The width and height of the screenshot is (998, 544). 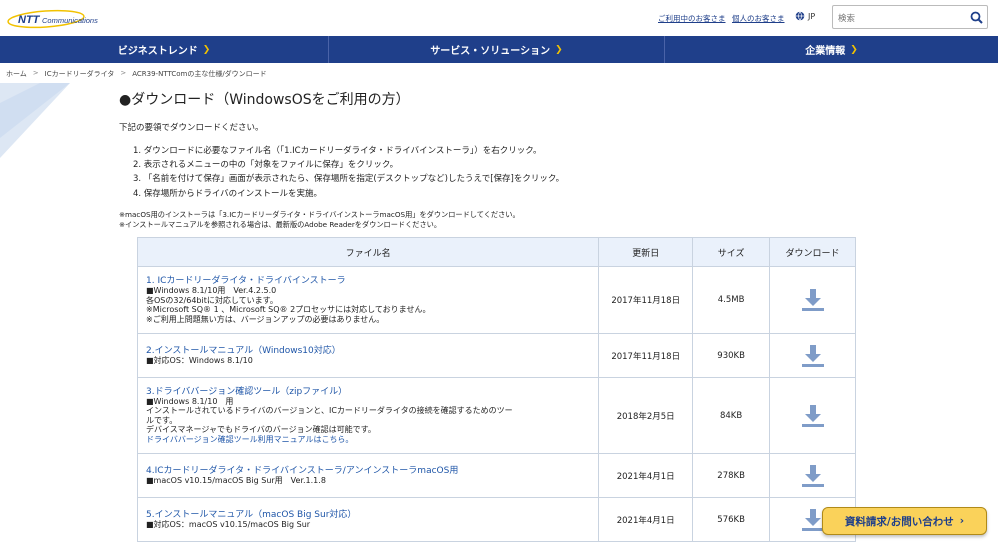 I want to click on global-nav: ビジネストレンド ❯ サービス・ソリューション ❯ 企業情報 ❯, so click(x=499, y=49).